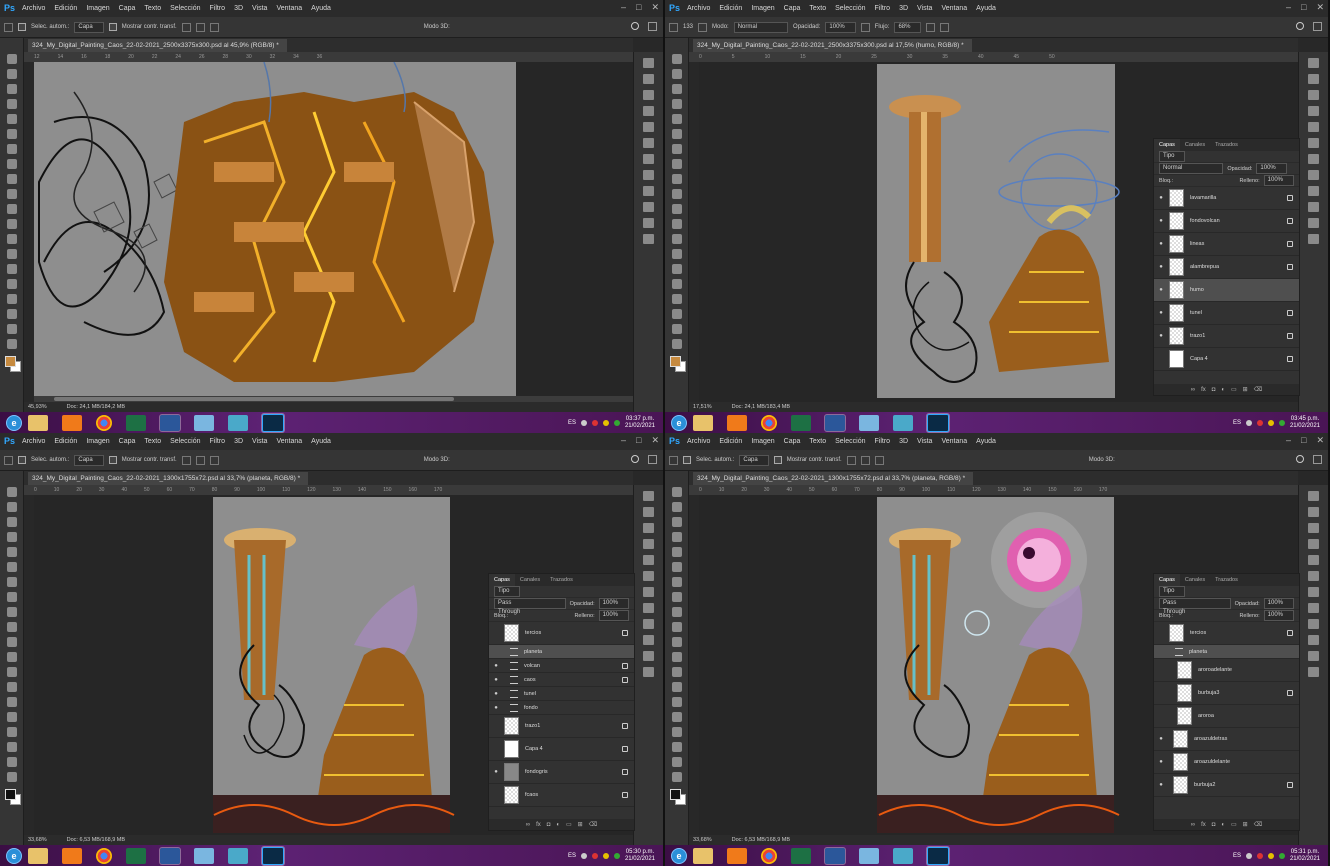  What do you see at coordinates (1248, 855) in the screenshot?
I see `tray-arrow-icon` at bounding box center [1248, 855].